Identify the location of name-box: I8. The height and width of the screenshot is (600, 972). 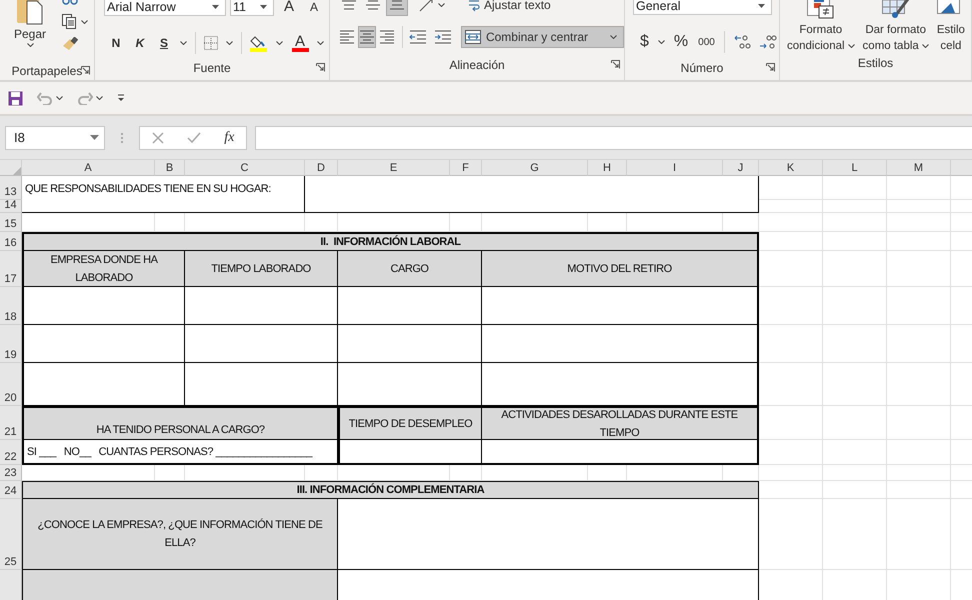
(55, 138).